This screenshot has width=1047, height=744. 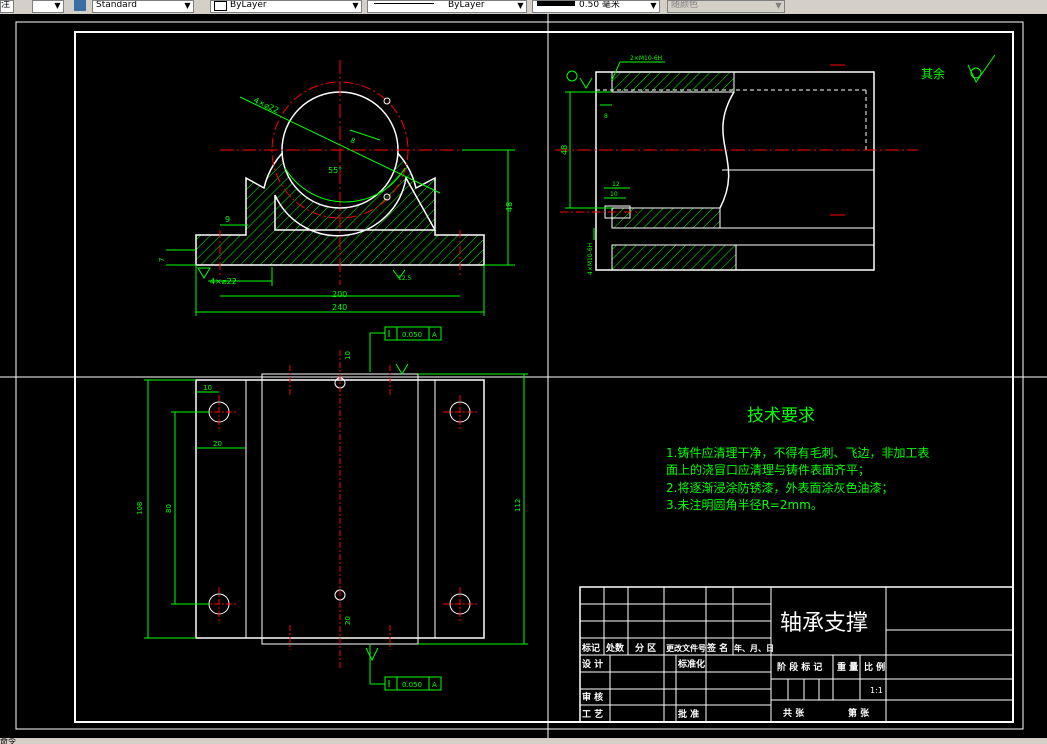 What do you see at coordinates (404, 3) in the screenshot?
I see `linetype-preview` at bounding box center [404, 3].